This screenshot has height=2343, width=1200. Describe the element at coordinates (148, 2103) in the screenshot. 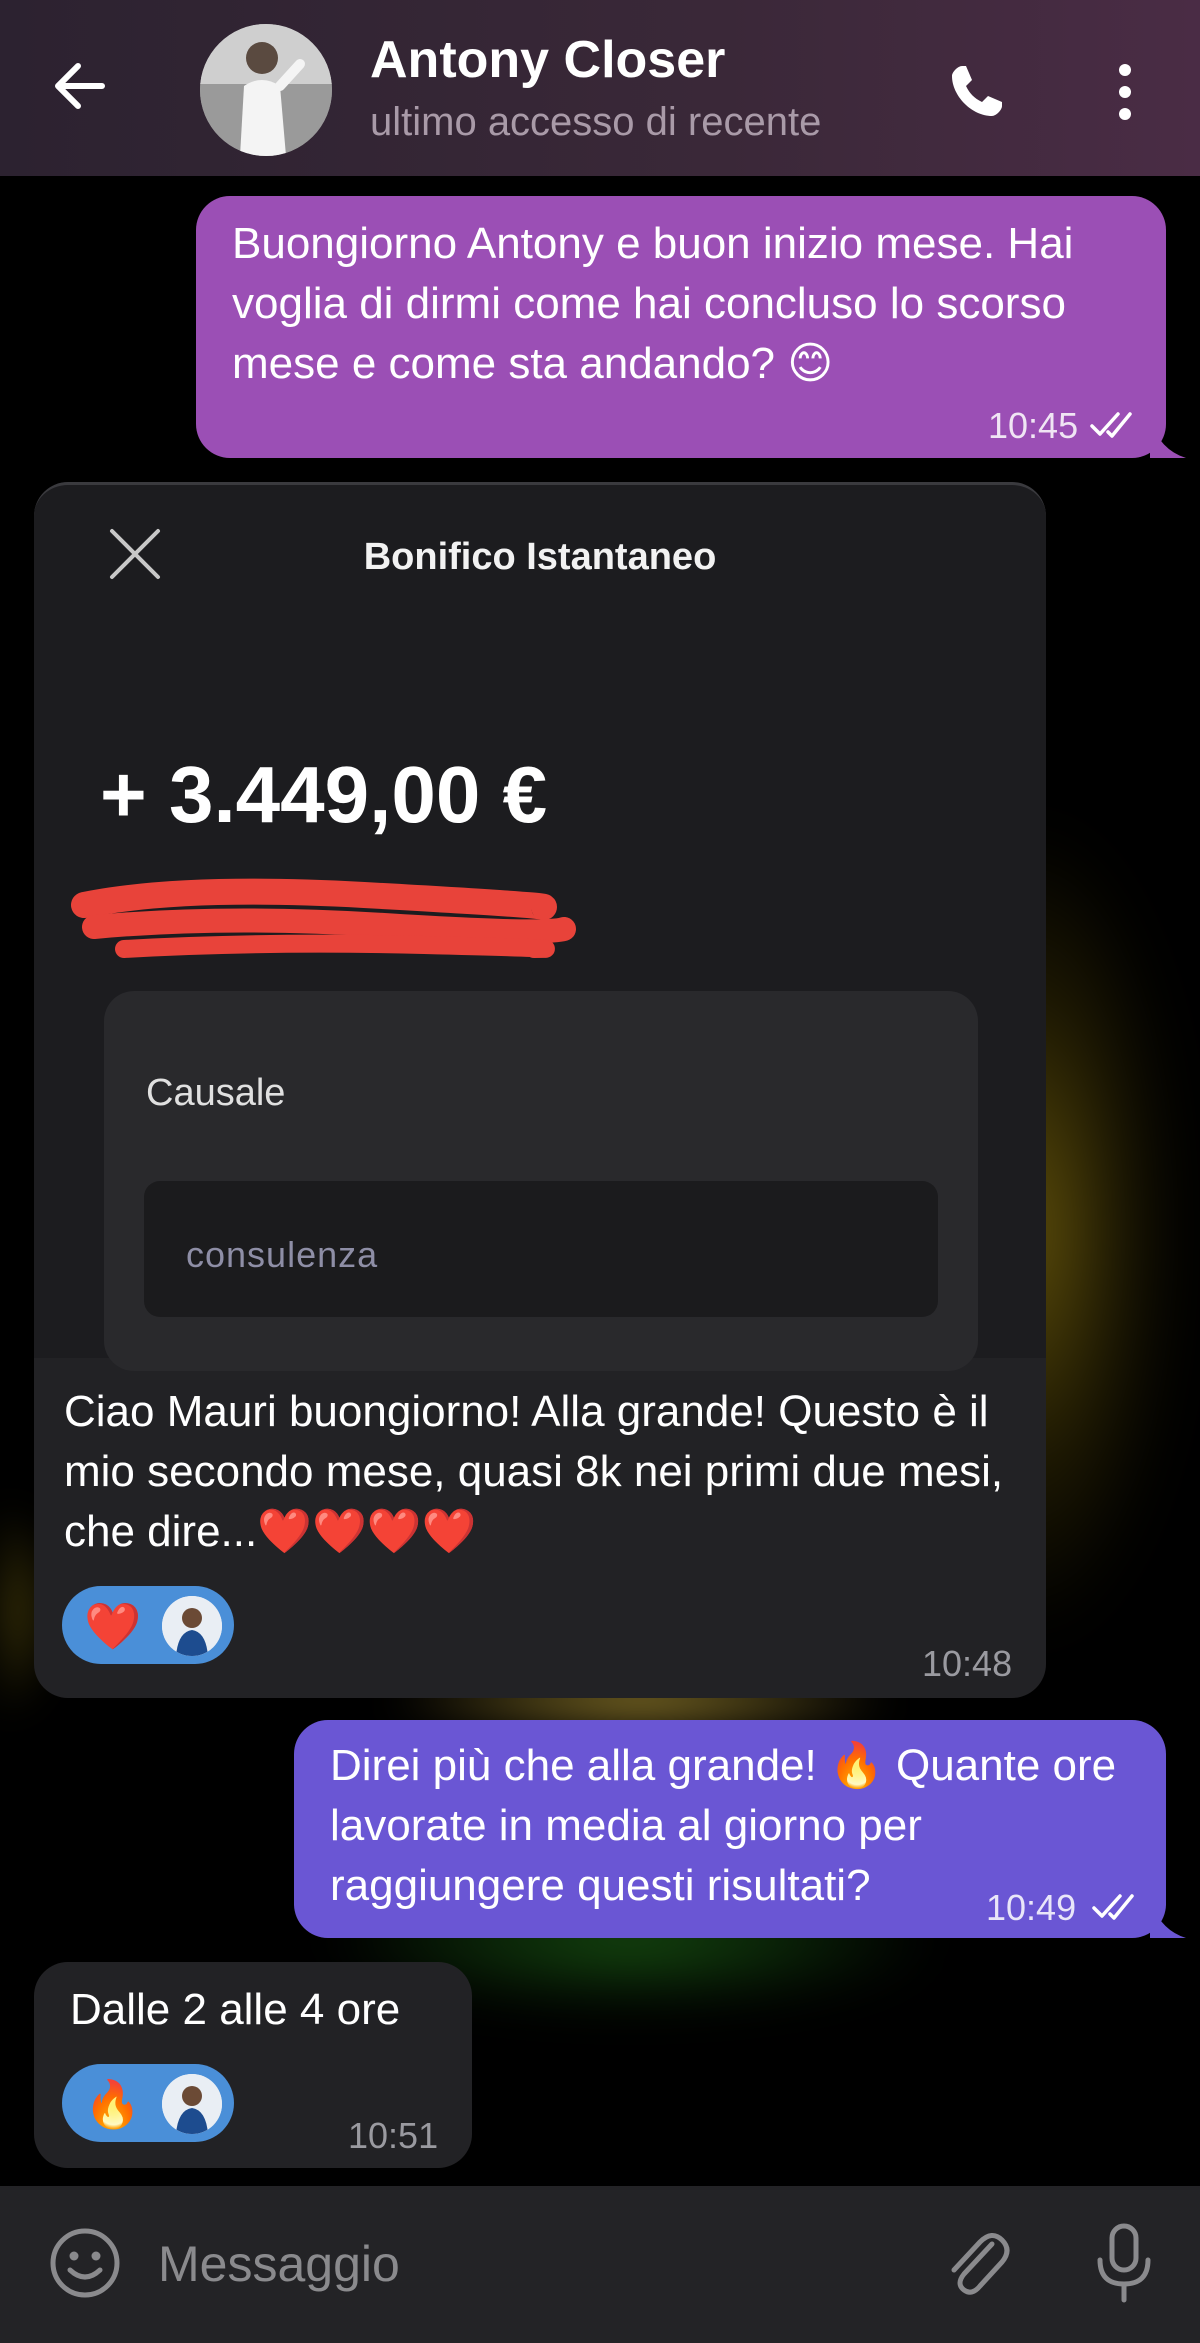

I see `reaction-pill: 🔥` at that location.